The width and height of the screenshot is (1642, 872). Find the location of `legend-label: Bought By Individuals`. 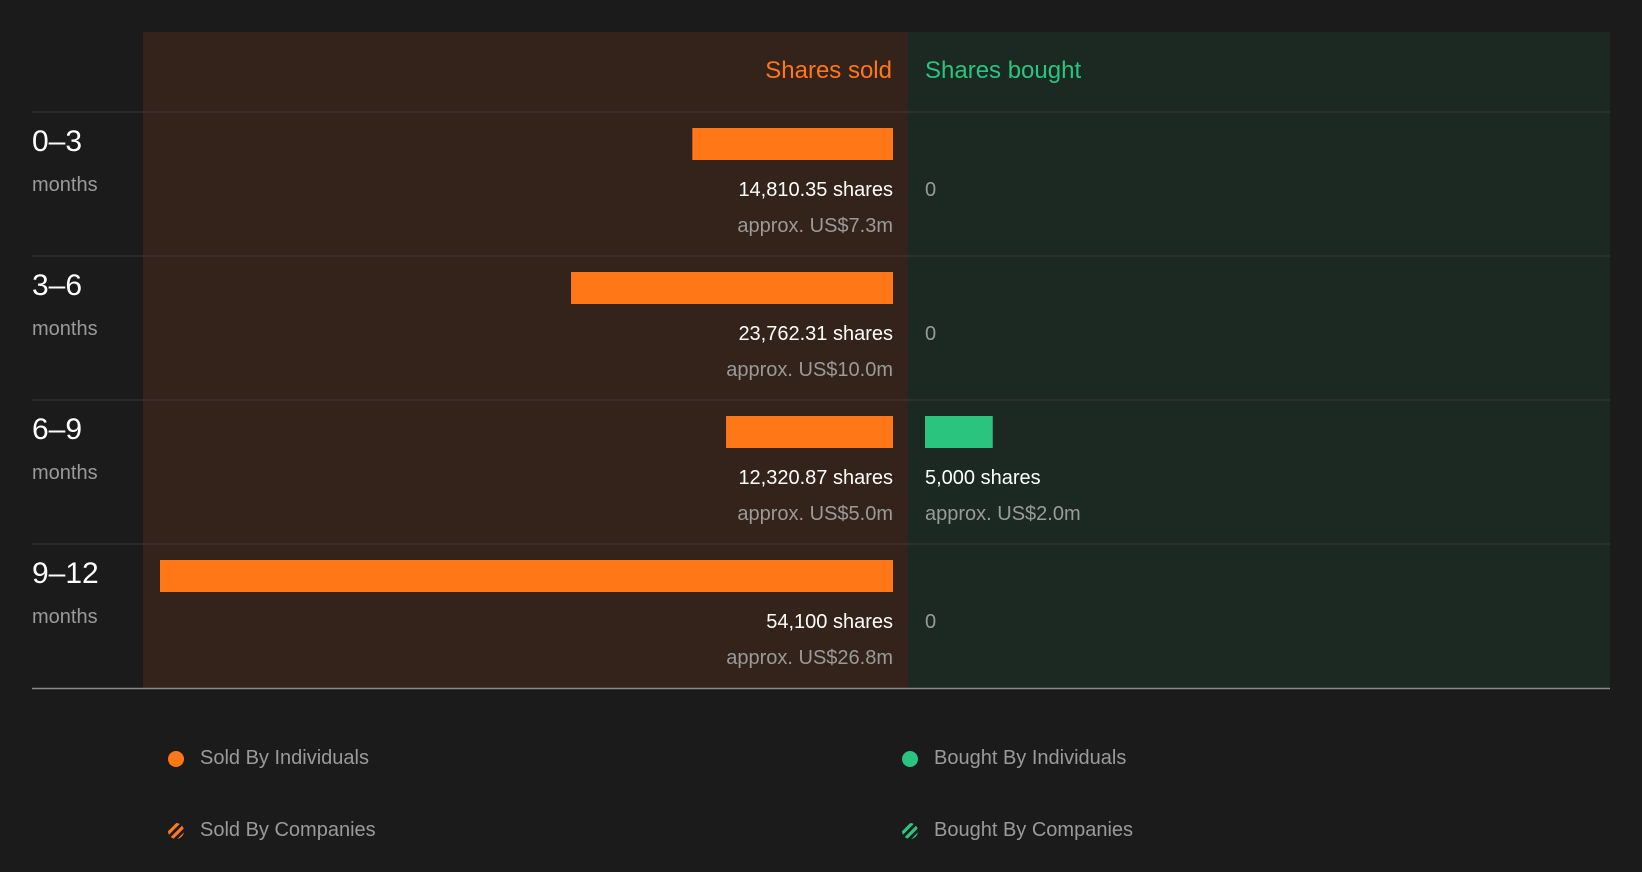

legend-label: Bought By Individuals is located at coordinates (1030, 758).